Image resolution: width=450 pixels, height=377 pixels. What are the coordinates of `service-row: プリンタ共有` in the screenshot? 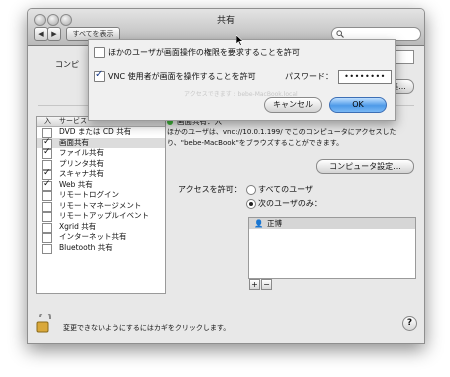 It's located at (101, 164).